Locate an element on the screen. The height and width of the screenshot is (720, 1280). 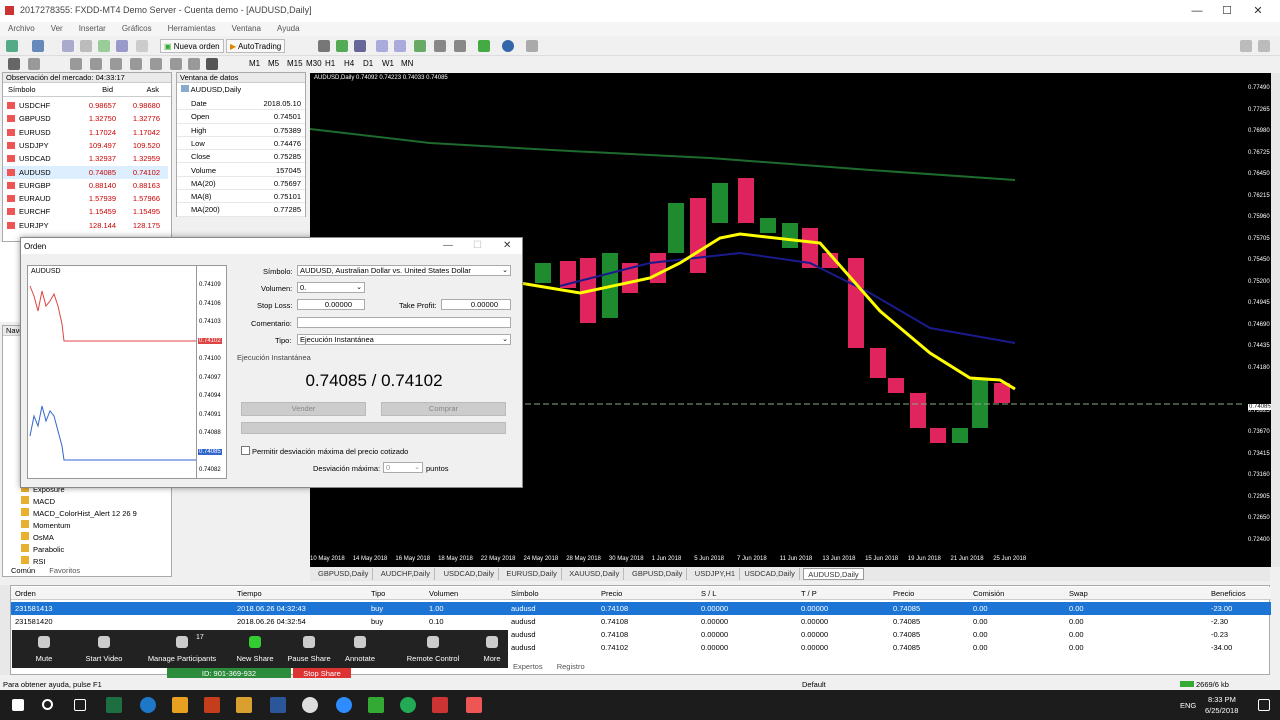
type-select: Ejecución Instantánea ⌄ is located at coordinates (404, 339).